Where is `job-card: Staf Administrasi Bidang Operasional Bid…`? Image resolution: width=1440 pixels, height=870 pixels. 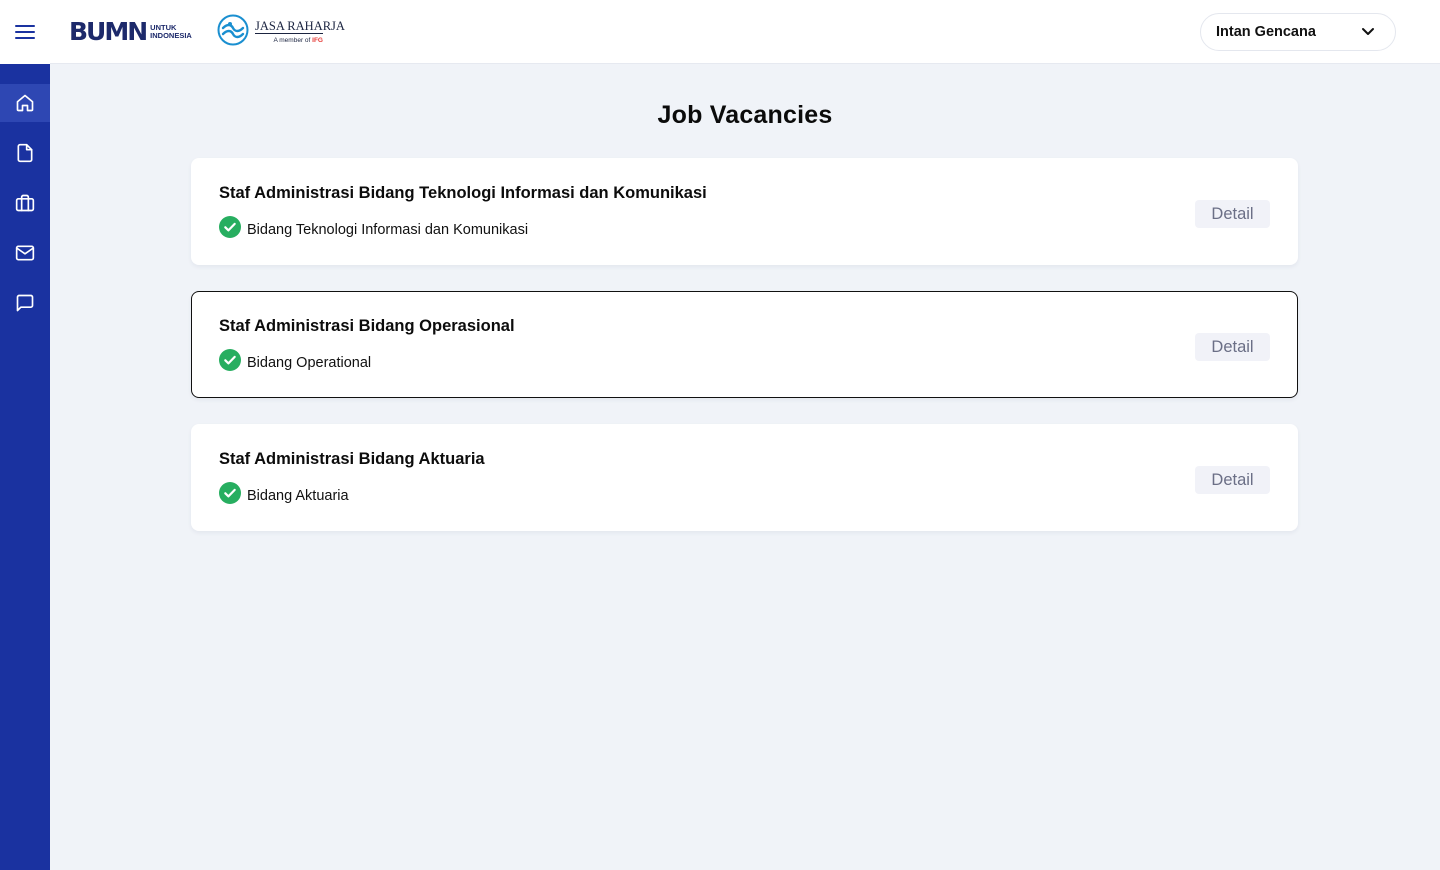
job-card: Staf Administrasi Bidang Operasional Bid… is located at coordinates (744, 344).